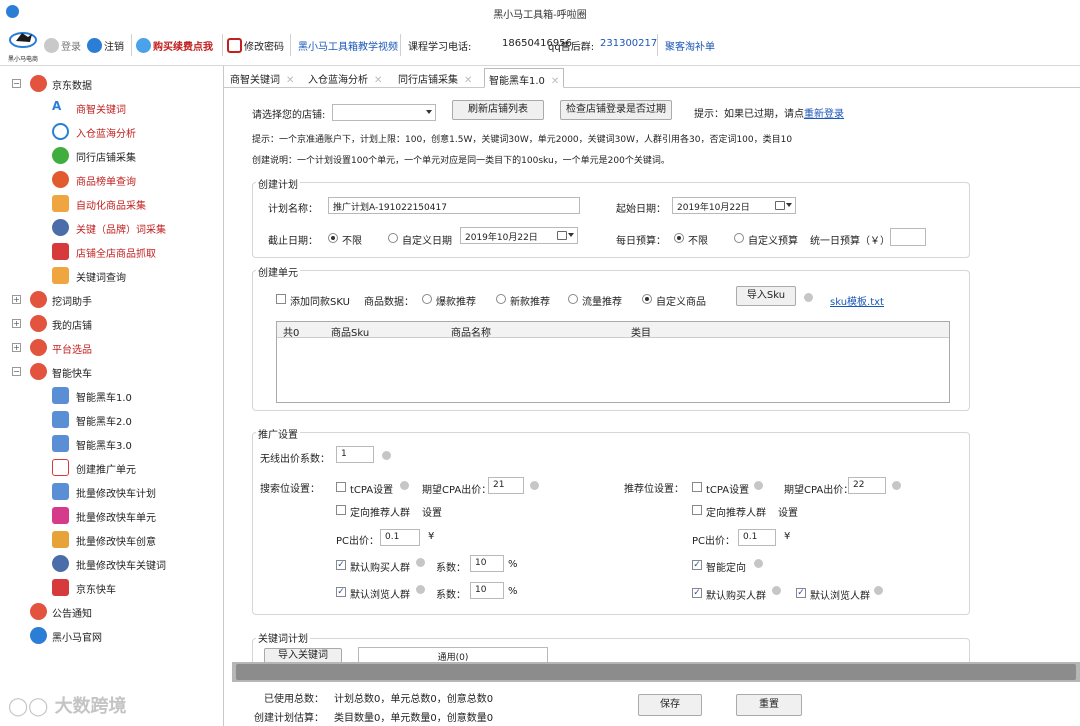  I want to click on tree-item-peer-store: 同行店铺采集, so click(112, 156).